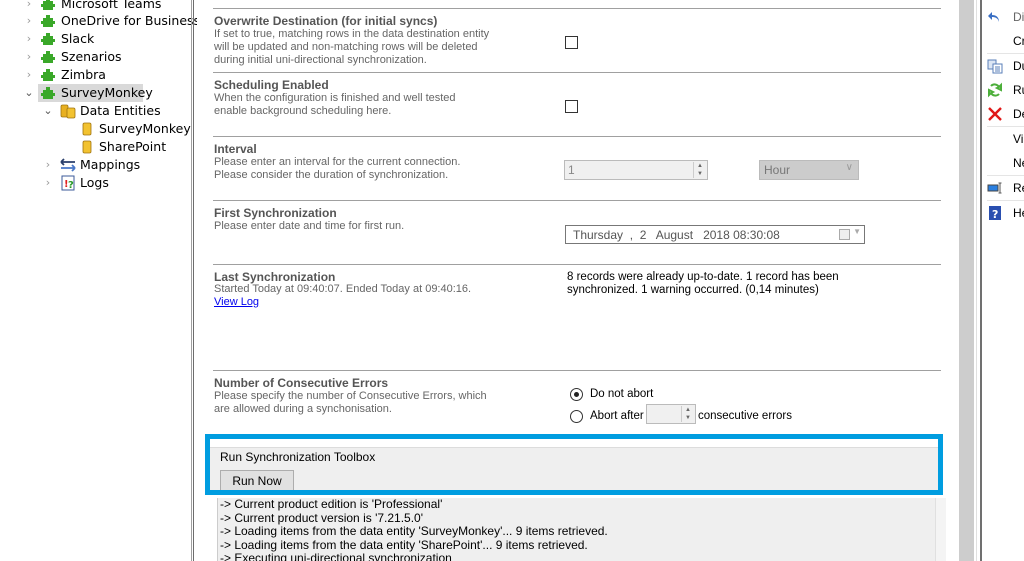 This screenshot has width=1024, height=561. I want to click on scrollbar-edge, so click(976, 280).